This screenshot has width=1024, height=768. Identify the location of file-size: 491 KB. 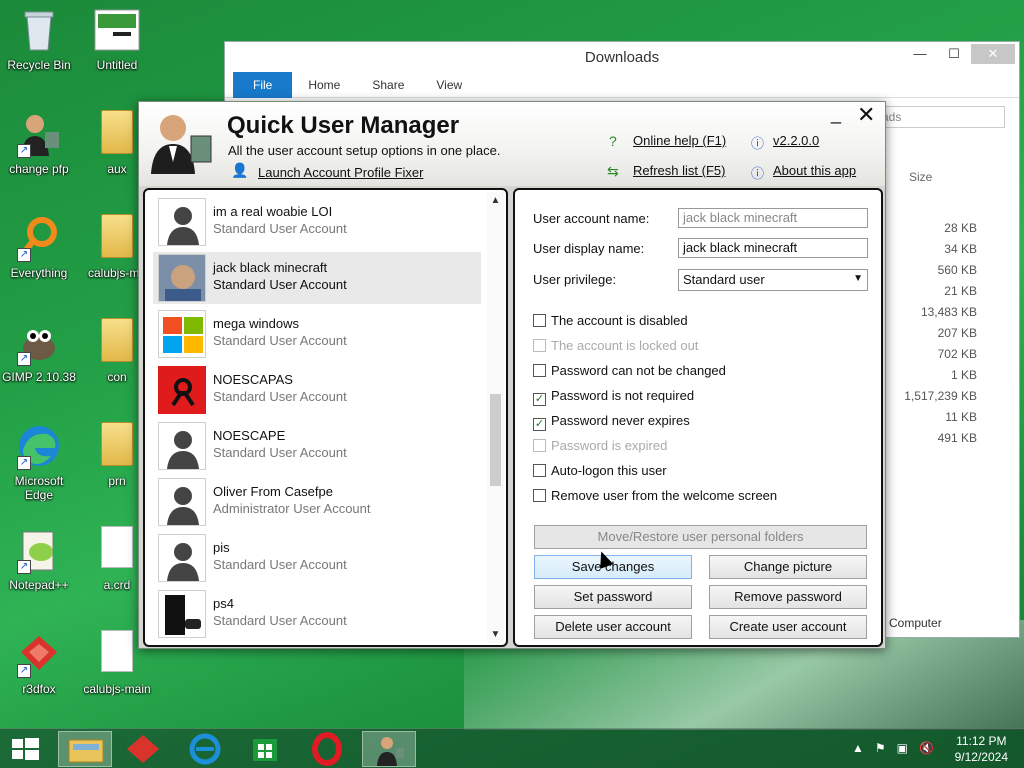
(957, 438).